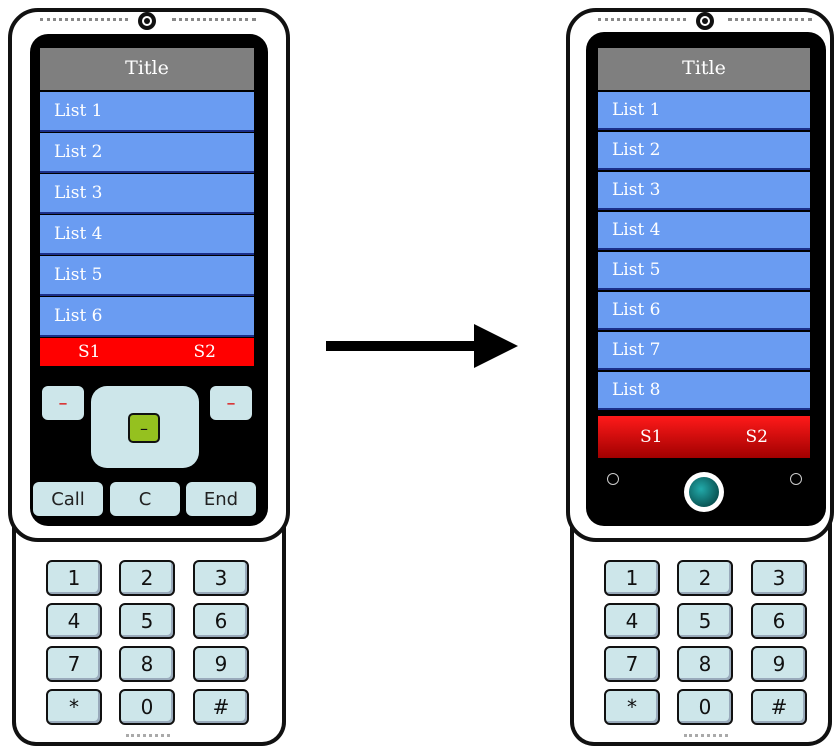  I want to click on left-key-7: 7, so click(74, 664).